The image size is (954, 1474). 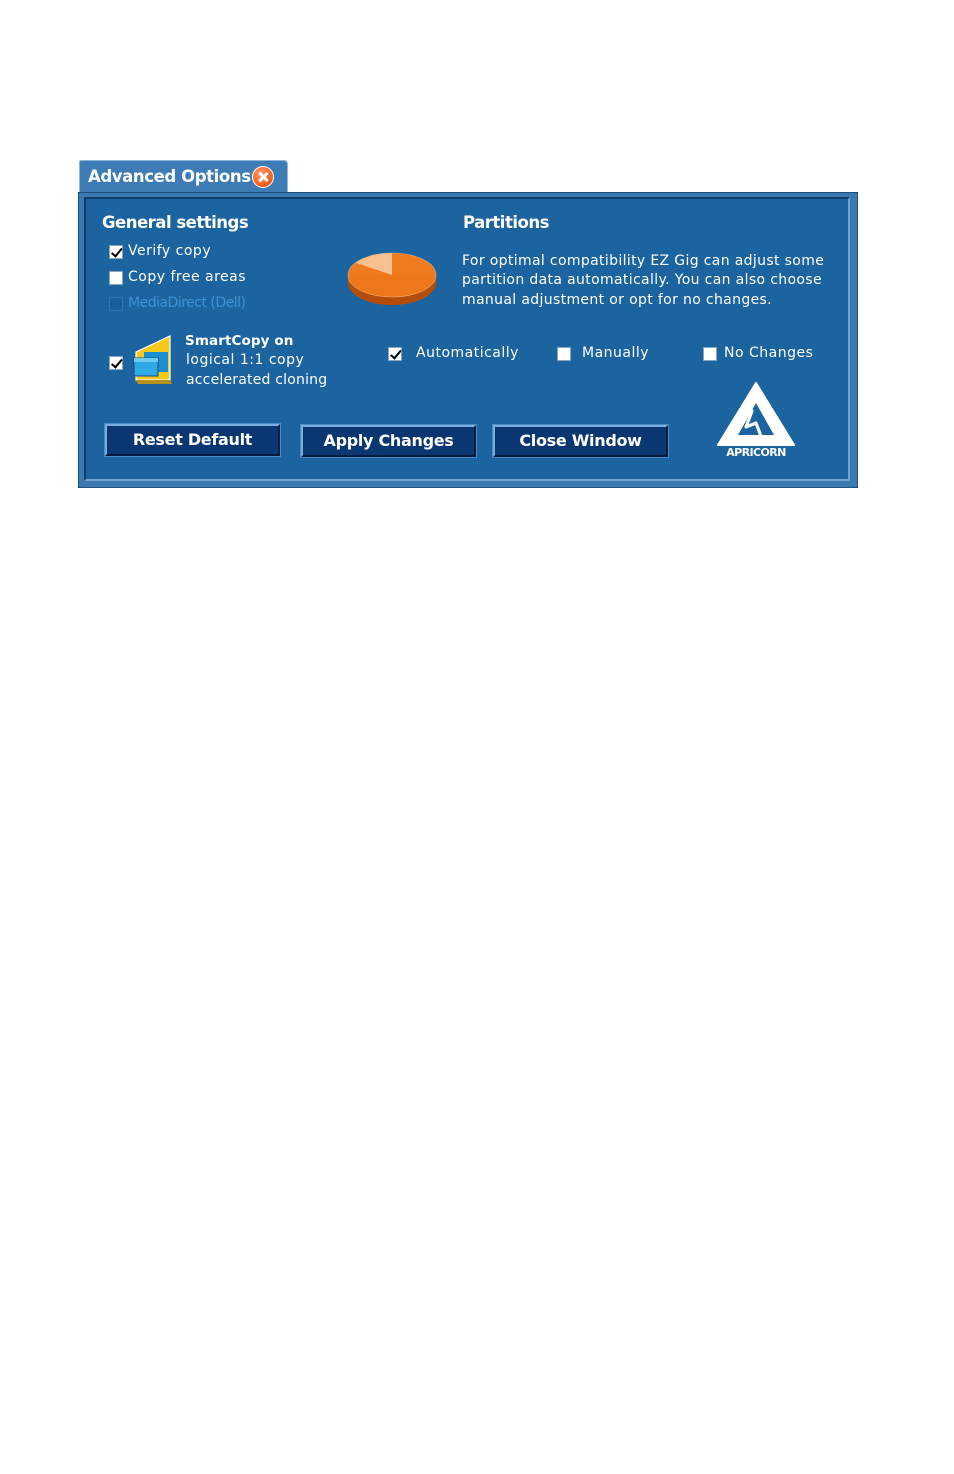 What do you see at coordinates (116, 278) in the screenshot?
I see `copy-free-areas-checkbox` at bounding box center [116, 278].